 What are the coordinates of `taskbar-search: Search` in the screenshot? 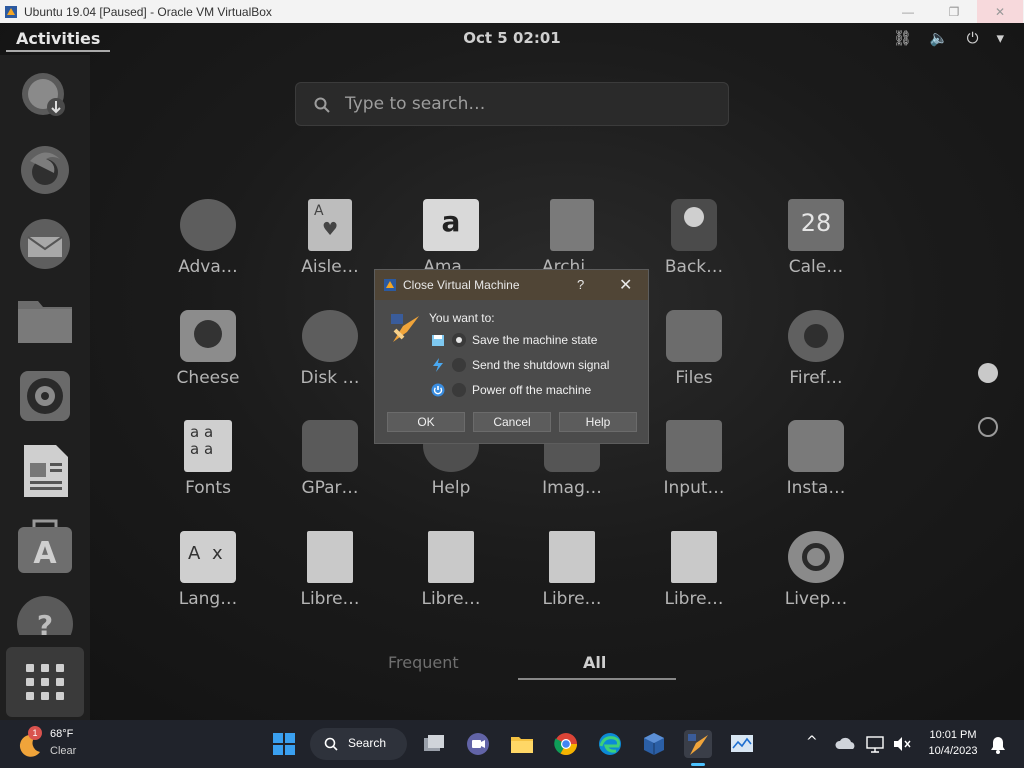 It's located at (358, 744).